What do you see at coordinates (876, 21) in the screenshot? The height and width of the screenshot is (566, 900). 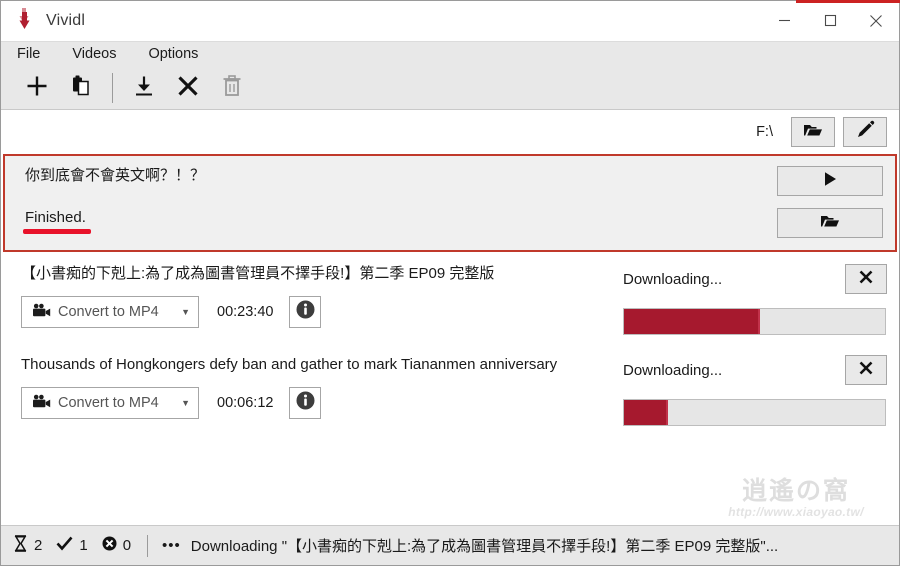 I see `close-button` at bounding box center [876, 21].